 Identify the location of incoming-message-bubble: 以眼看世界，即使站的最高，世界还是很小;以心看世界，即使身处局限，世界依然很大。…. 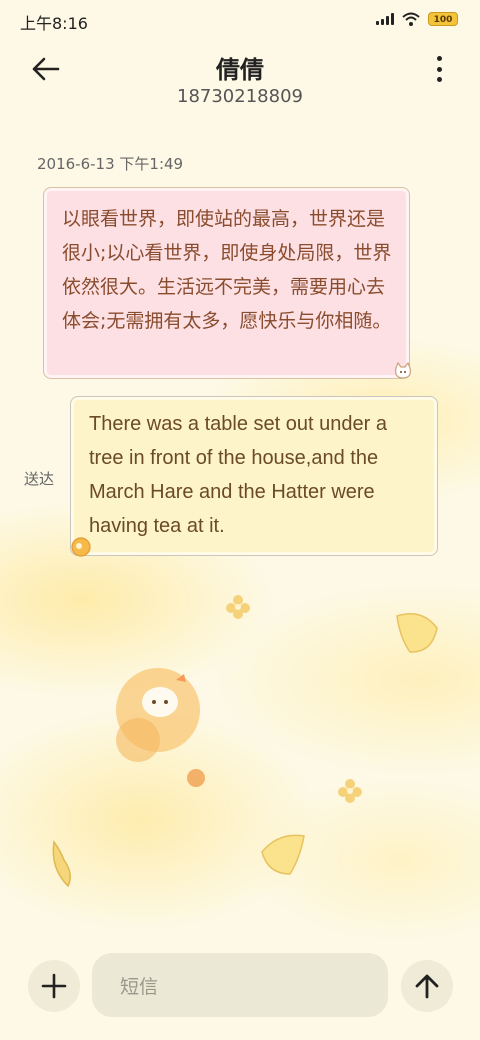
(226, 283).